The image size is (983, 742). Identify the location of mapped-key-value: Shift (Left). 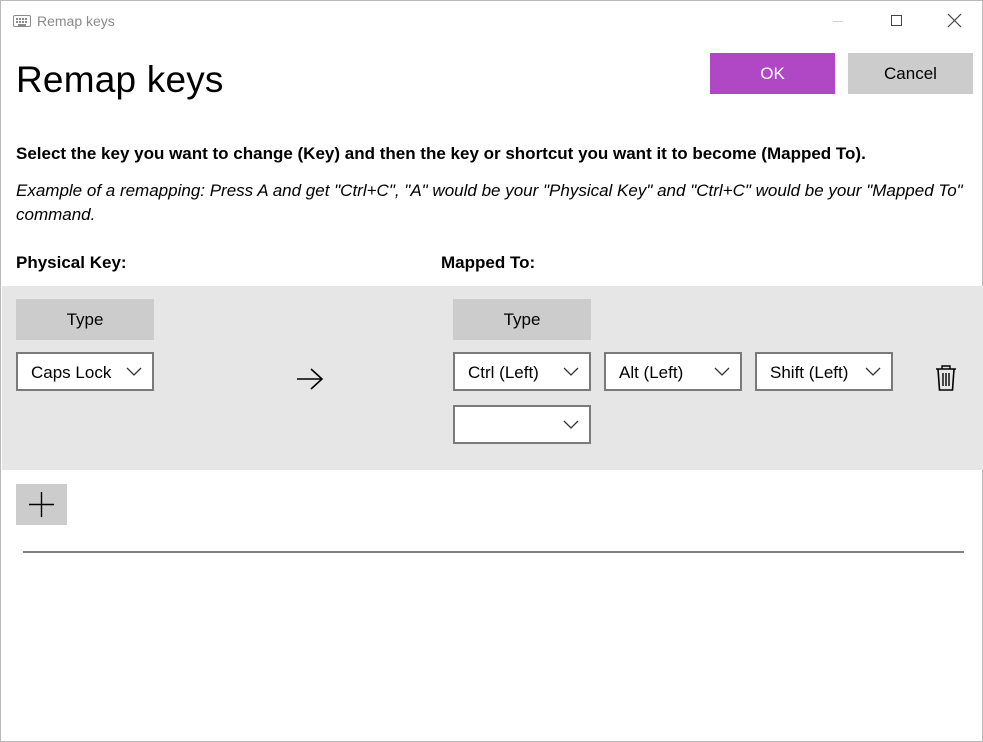
(809, 372).